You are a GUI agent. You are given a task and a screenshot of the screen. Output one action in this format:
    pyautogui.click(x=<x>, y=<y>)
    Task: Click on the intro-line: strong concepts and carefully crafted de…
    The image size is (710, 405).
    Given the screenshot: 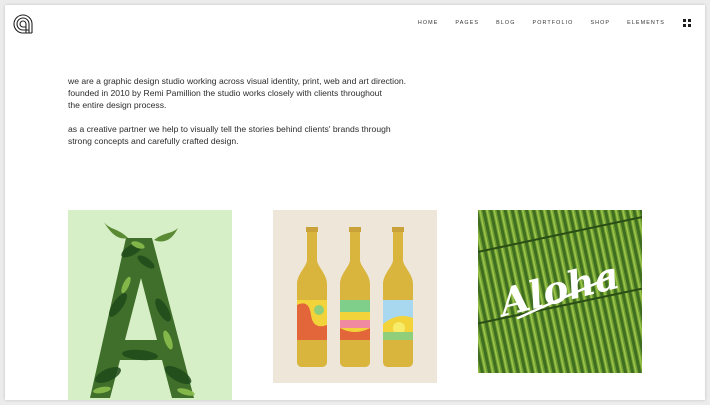 What is the action you would take?
    pyautogui.click(x=153, y=141)
    